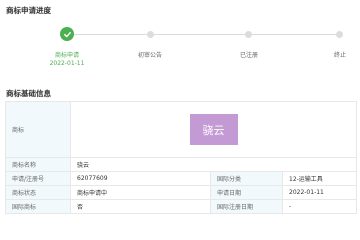 The image size is (360, 240). I want to click on check-icon, so click(67, 34).